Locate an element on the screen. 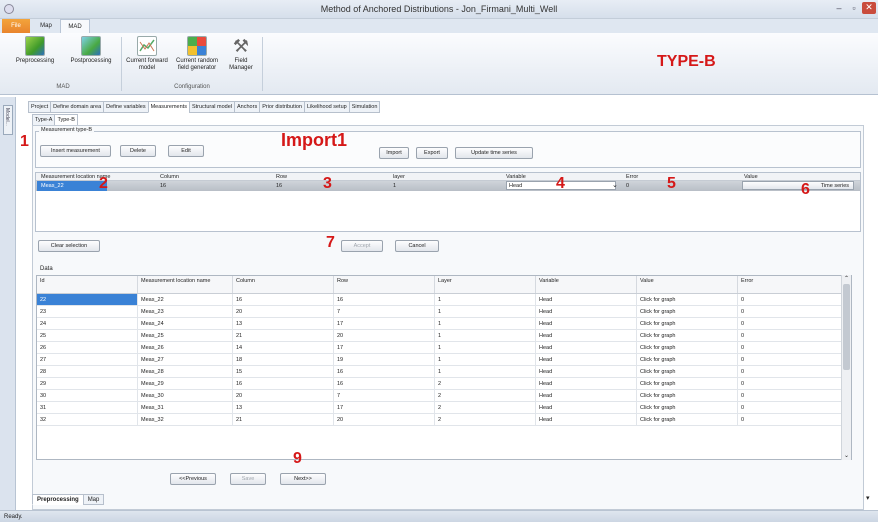 The image size is (878, 522). id-cell: 29 is located at coordinates (87, 383).